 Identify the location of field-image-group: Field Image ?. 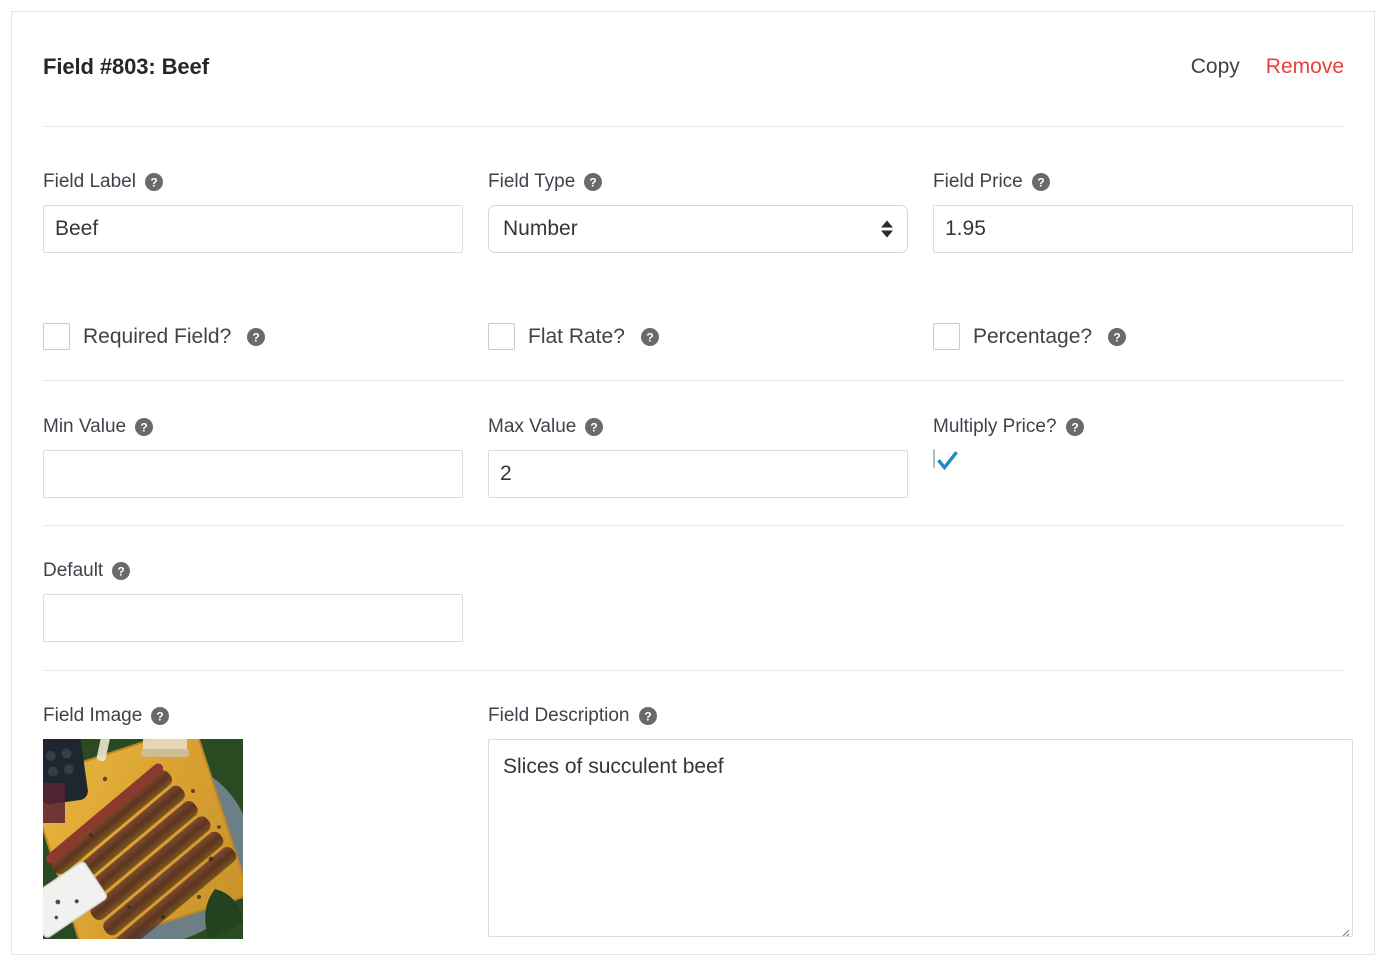
(253, 821).